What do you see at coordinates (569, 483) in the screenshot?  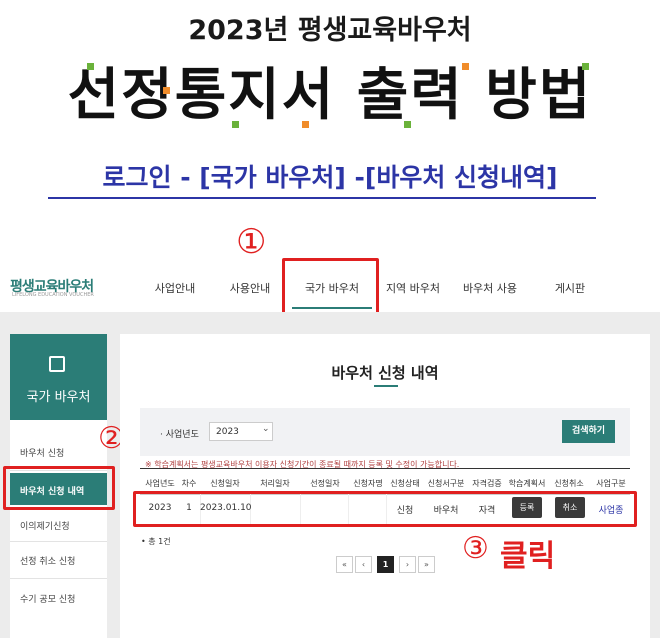 I see `col-header-cancel: 신청취소` at bounding box center [569, 483].